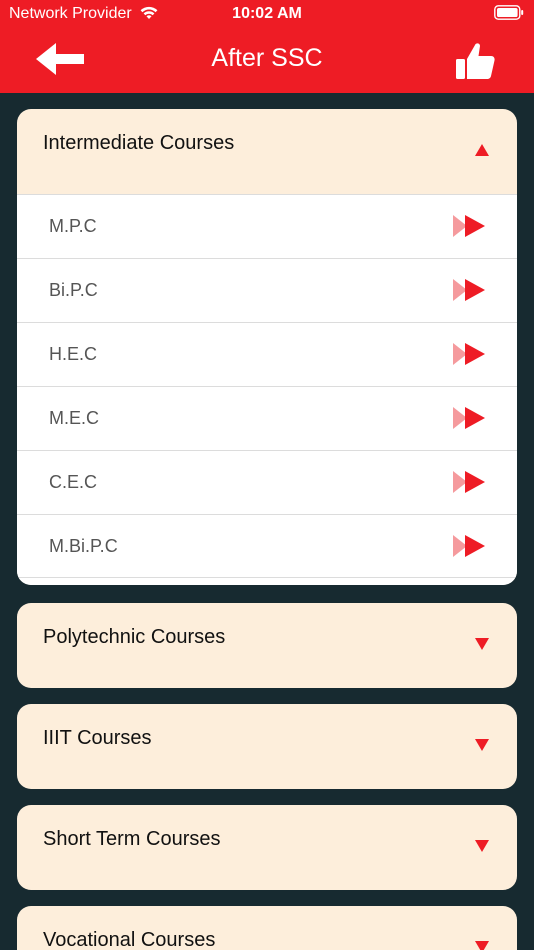 The width and height of the screenshot is (534, 950). I want to click on list-item-label: Bi.P.C, so click(73, 290).